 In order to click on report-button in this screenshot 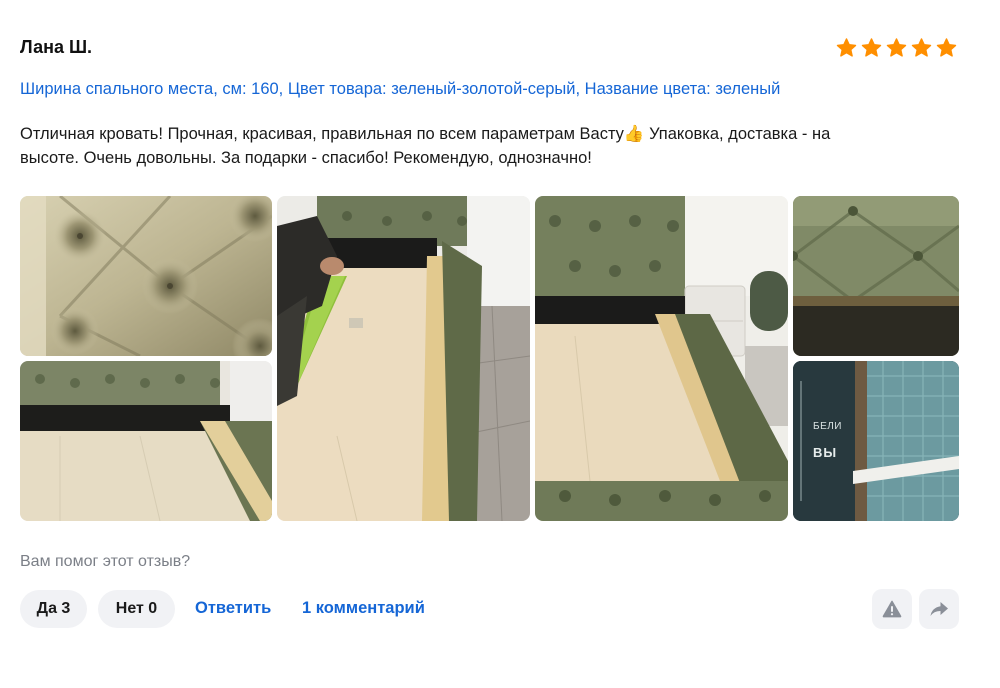, I will do `click(892, 609)`.